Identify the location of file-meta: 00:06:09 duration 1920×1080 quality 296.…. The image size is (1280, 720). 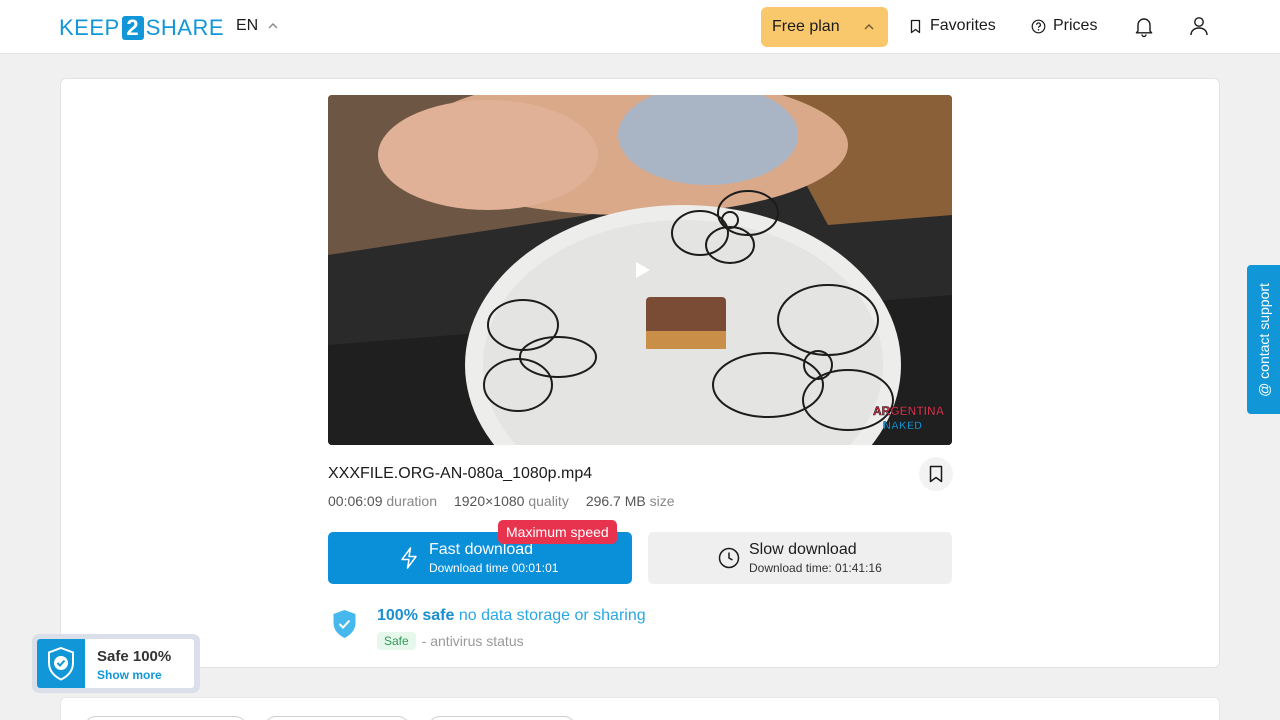
(501, 501).